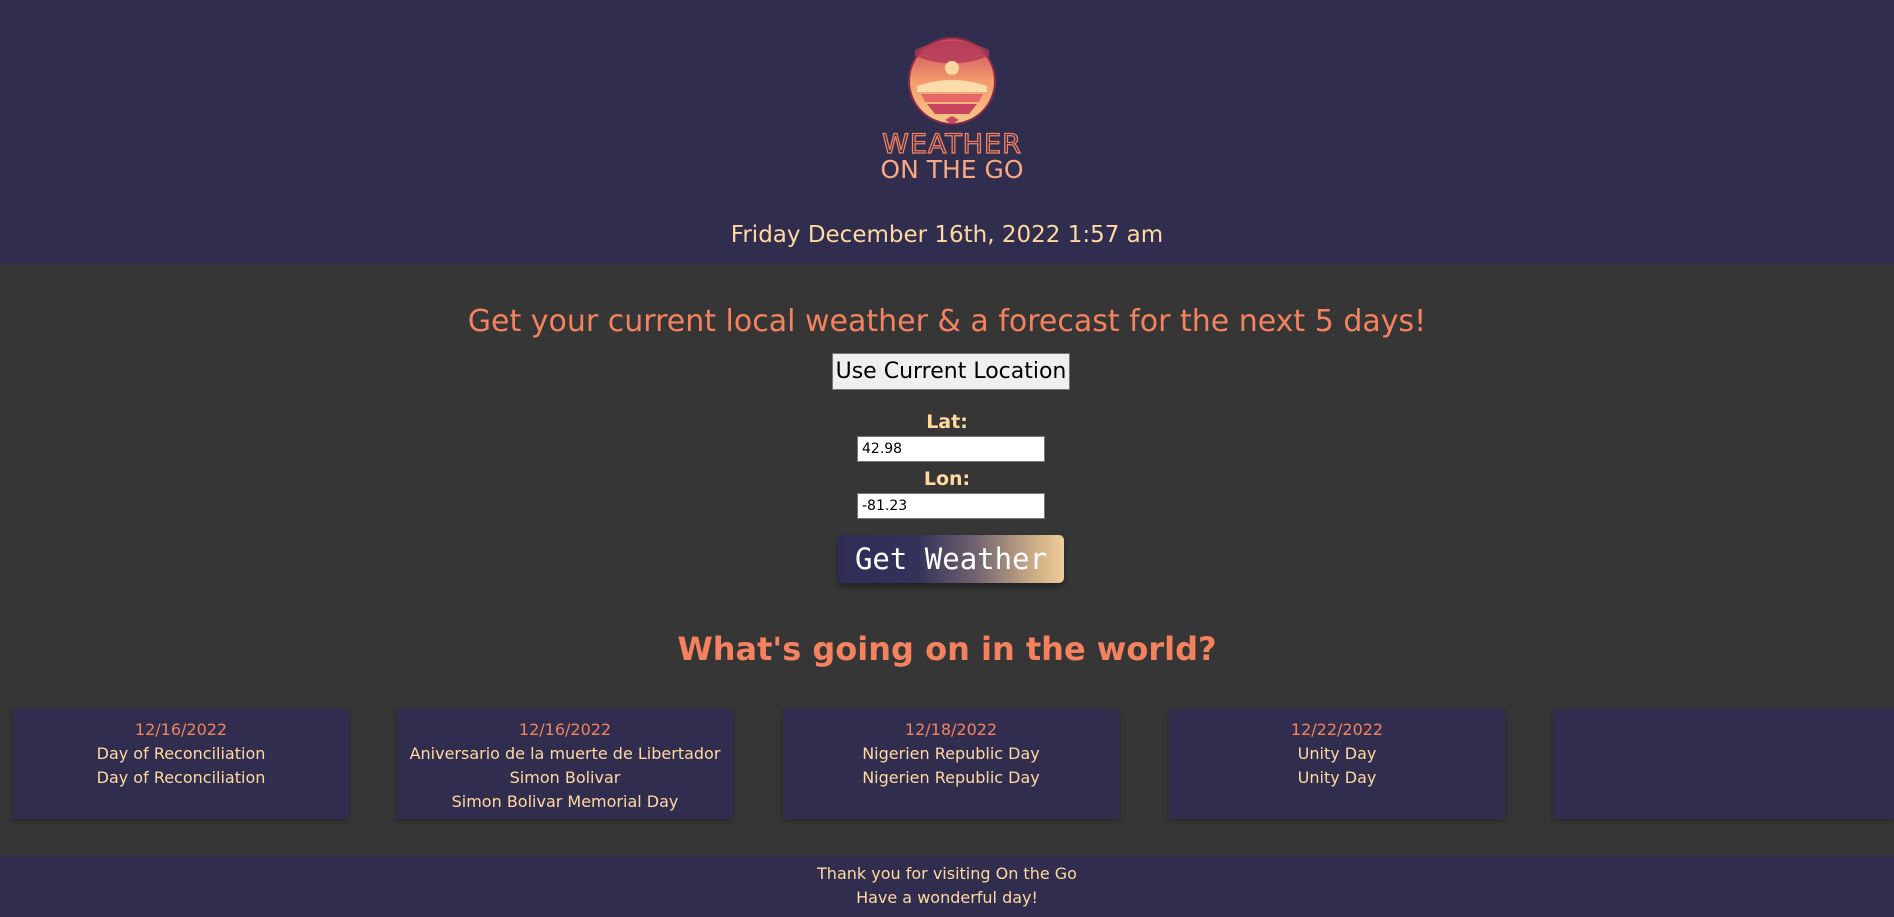 Image resolution: width=1894 pixels, height=917 pixels. I want to click on sunset-logo-icon: WEATHER ON THE GO, so click(952, 110).